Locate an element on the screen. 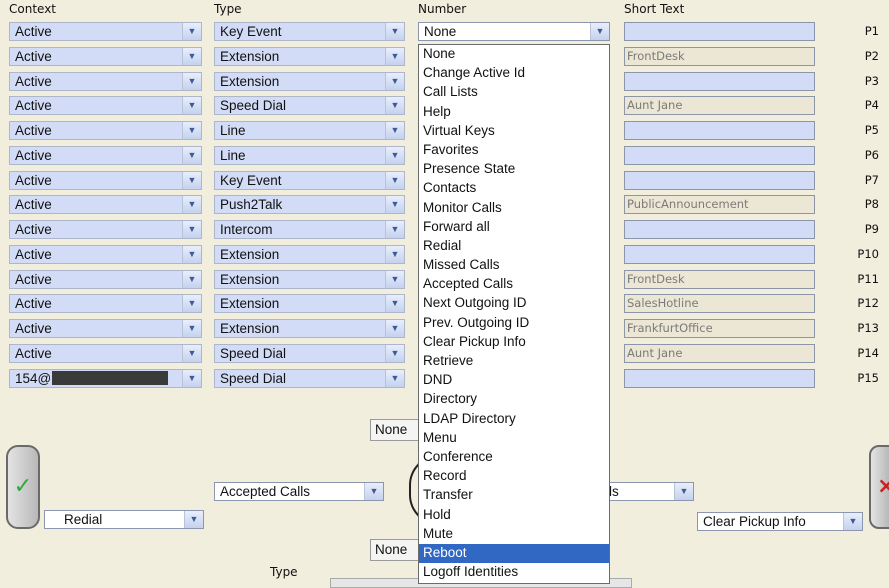 This screenshot has width=889, height=588. type-value: Key Event is located at coordinates (251, 180).